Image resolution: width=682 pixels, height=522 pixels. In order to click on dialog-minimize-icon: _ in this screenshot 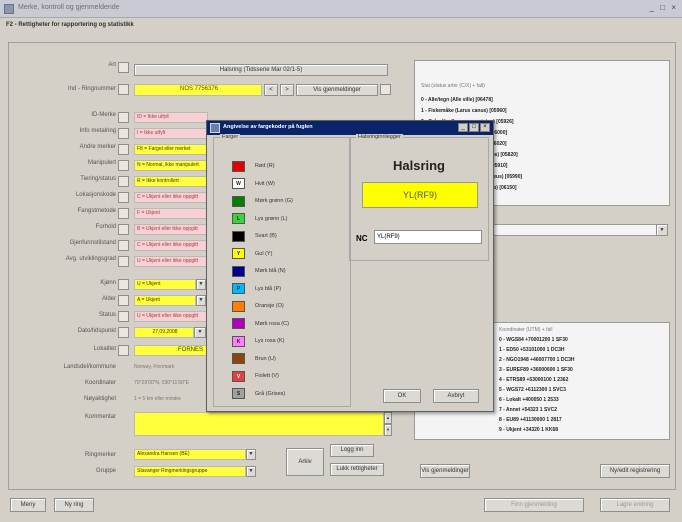, I will do `click(463, 127)`.